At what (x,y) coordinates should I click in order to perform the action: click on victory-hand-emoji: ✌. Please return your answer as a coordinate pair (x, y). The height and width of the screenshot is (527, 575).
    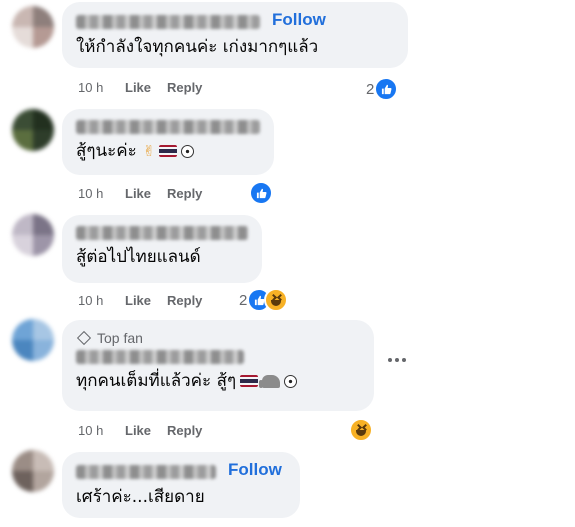
    Looking at the image, I should click on (149, 151).